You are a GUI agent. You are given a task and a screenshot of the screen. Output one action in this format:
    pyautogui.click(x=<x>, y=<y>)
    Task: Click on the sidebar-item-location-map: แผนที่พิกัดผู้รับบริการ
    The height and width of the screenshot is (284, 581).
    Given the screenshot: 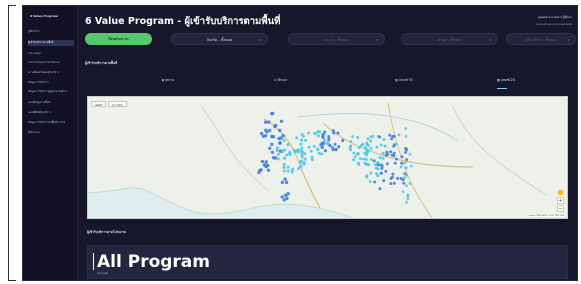 What is the action you would take?
    pyautogui.click(x=51, y=113)
    